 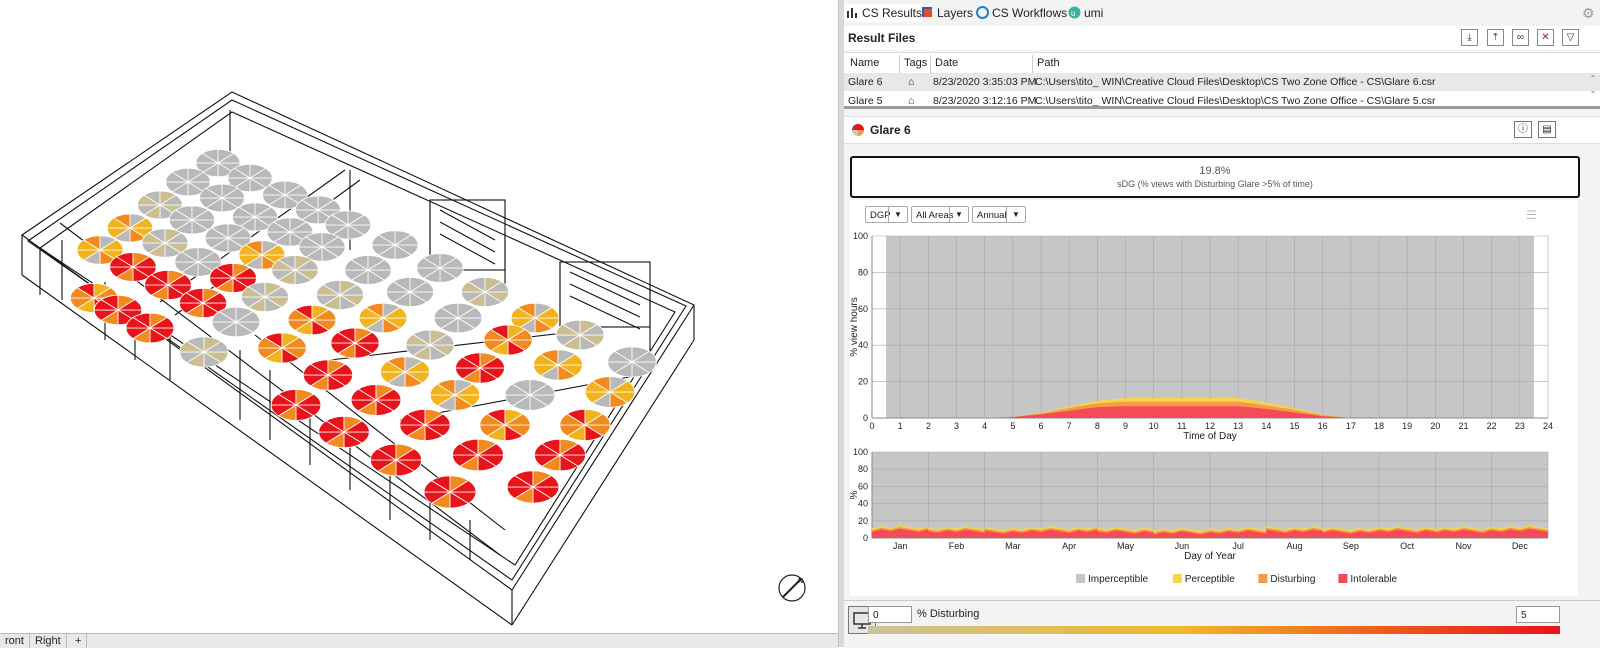 What do you see at coordinates (915, 64) in the screenshot?
I see `column-header-tags: Tags` at bounding box center [915, 64].